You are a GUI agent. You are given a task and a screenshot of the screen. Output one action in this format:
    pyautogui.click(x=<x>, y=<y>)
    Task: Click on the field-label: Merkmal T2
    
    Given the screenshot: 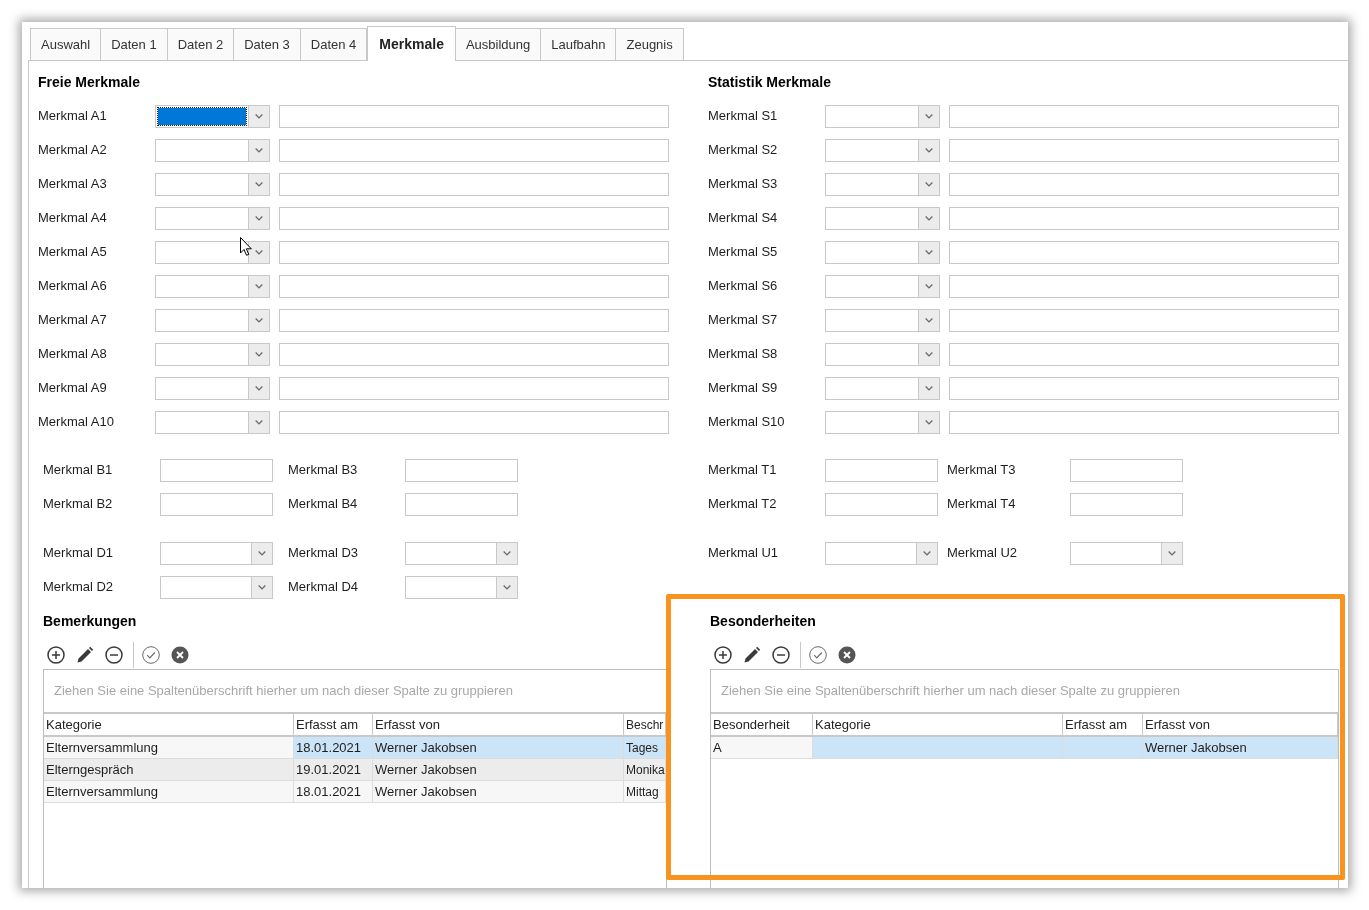 What is the action you would take?
    pyautogui.click(x=743, y=504)
    